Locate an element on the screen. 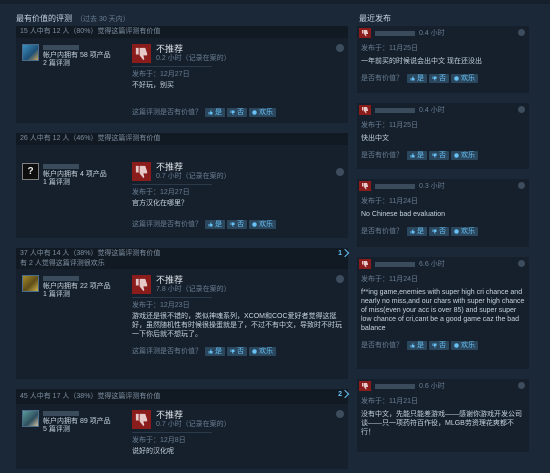 The height and width of the screenshot is (473, 550). top-bar is located at coordinates (275, 2).